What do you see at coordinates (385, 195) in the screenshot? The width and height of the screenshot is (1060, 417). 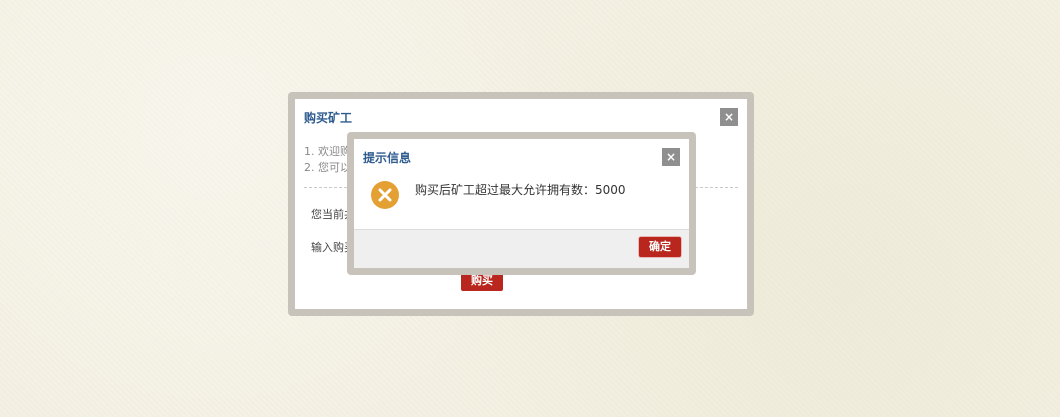 I see `error-x-icon` at bounding box center [385, 195].